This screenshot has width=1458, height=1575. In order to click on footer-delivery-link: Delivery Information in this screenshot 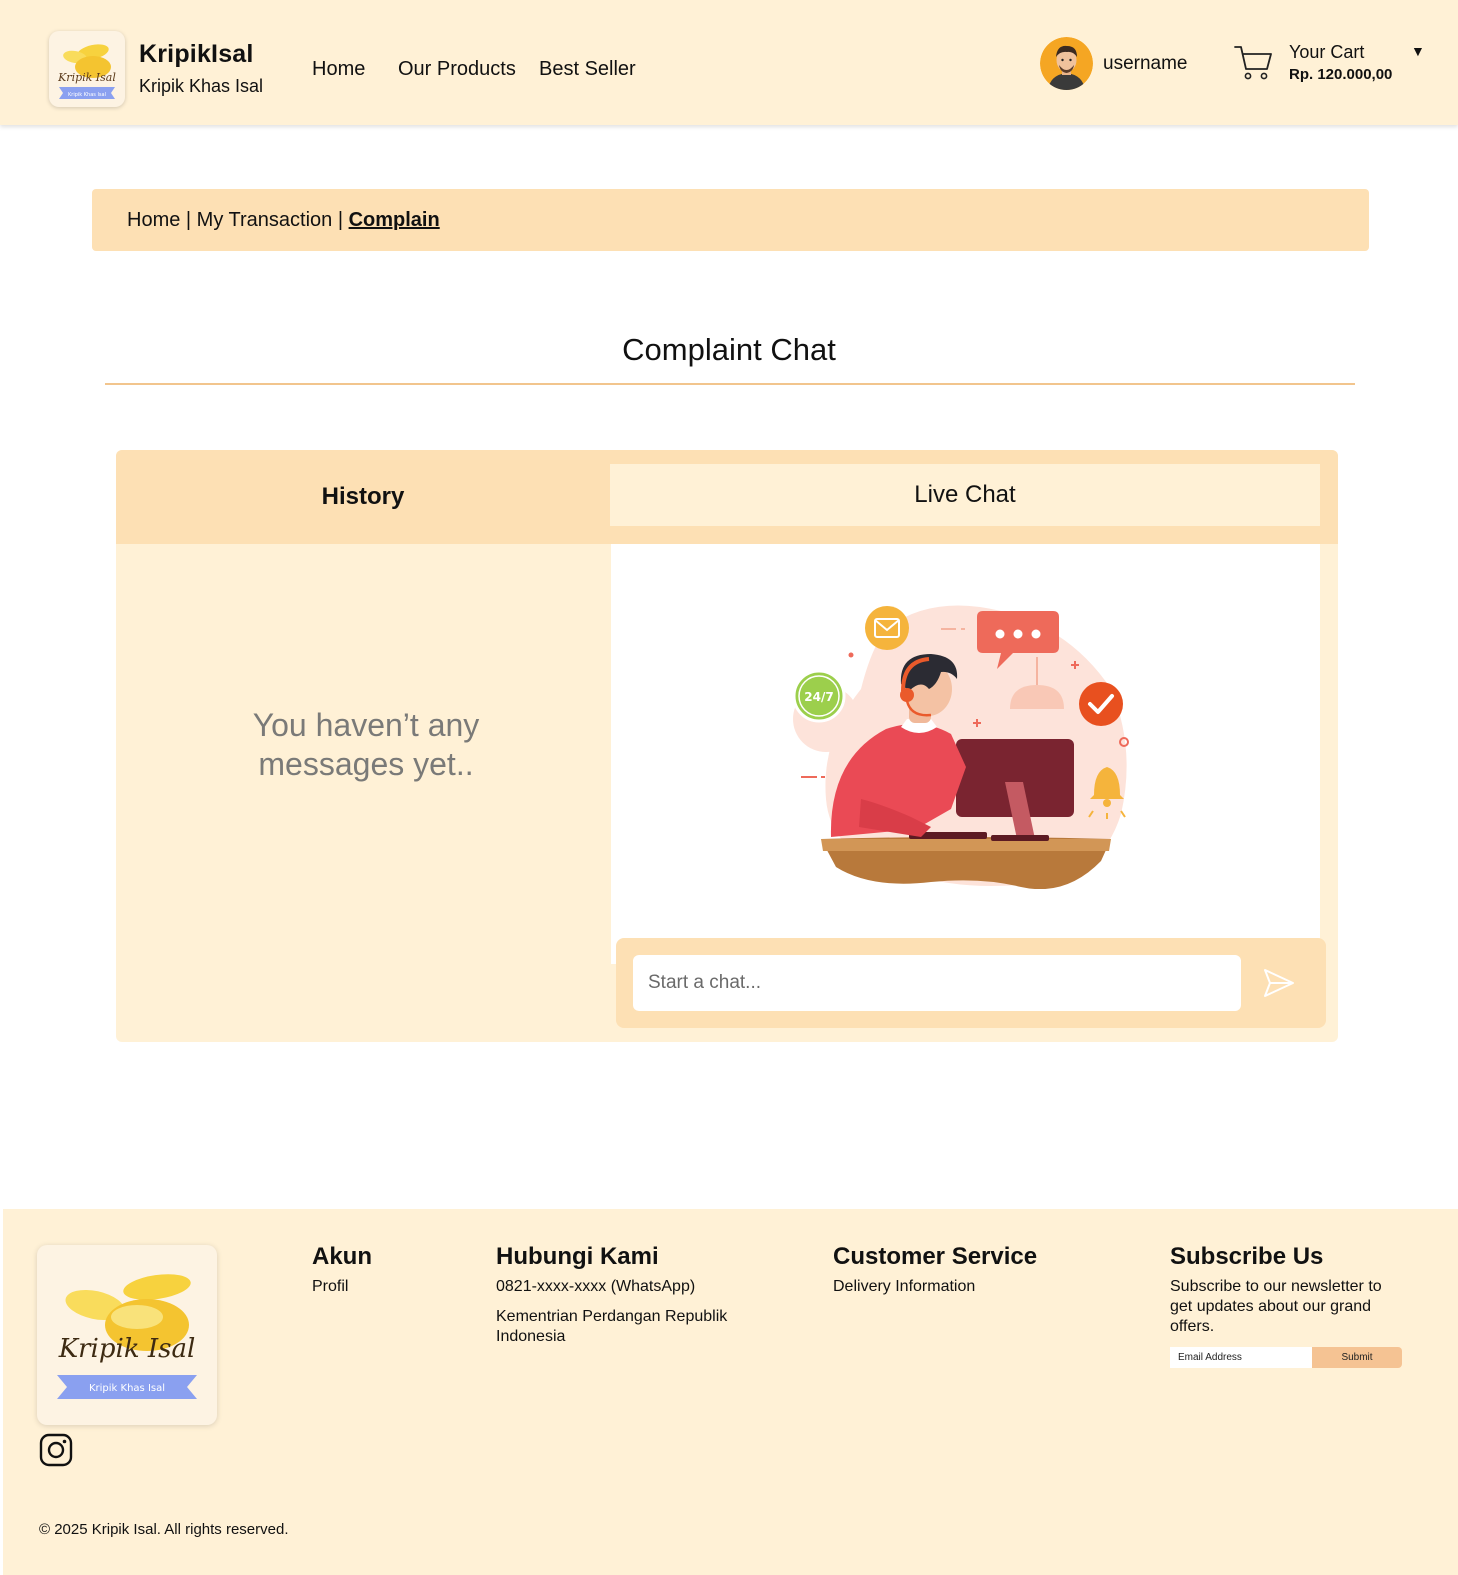, I will do `click(904, 1287)`.